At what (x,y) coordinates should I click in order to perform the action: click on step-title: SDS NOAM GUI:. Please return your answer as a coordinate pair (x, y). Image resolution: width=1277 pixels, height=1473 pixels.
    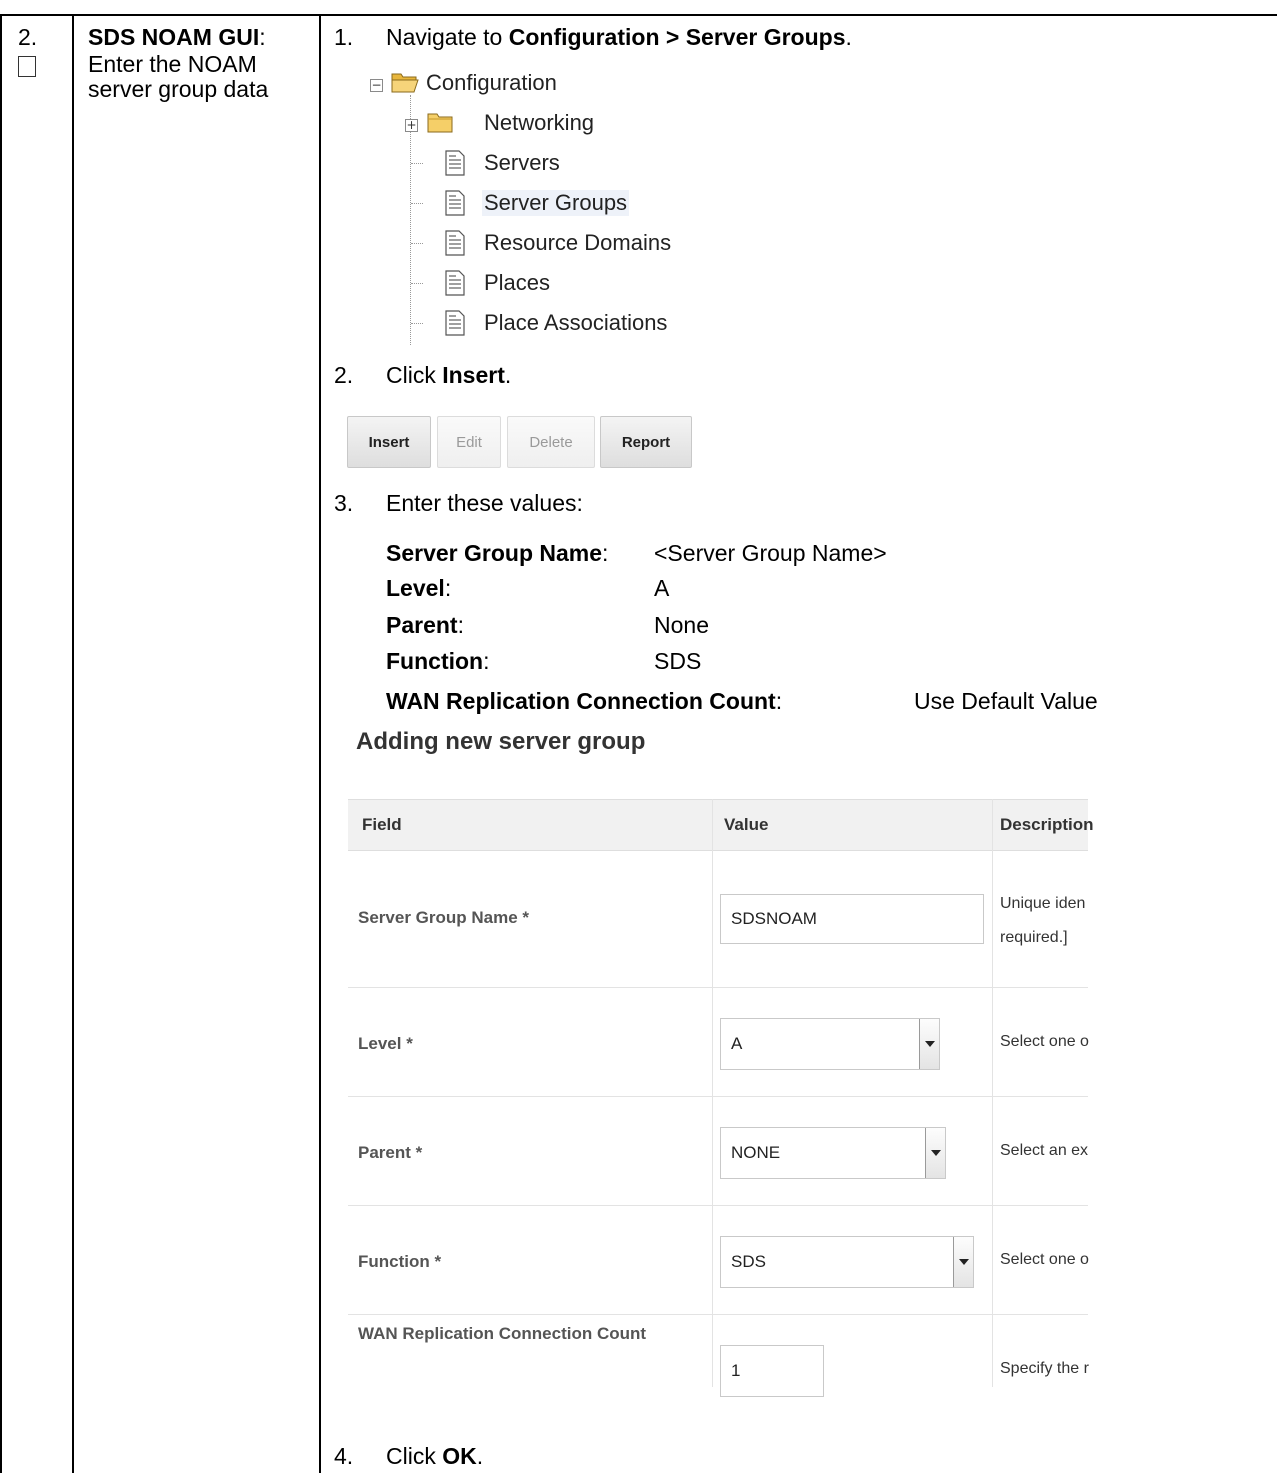
    Looking at the image, I should click on (177, 37).